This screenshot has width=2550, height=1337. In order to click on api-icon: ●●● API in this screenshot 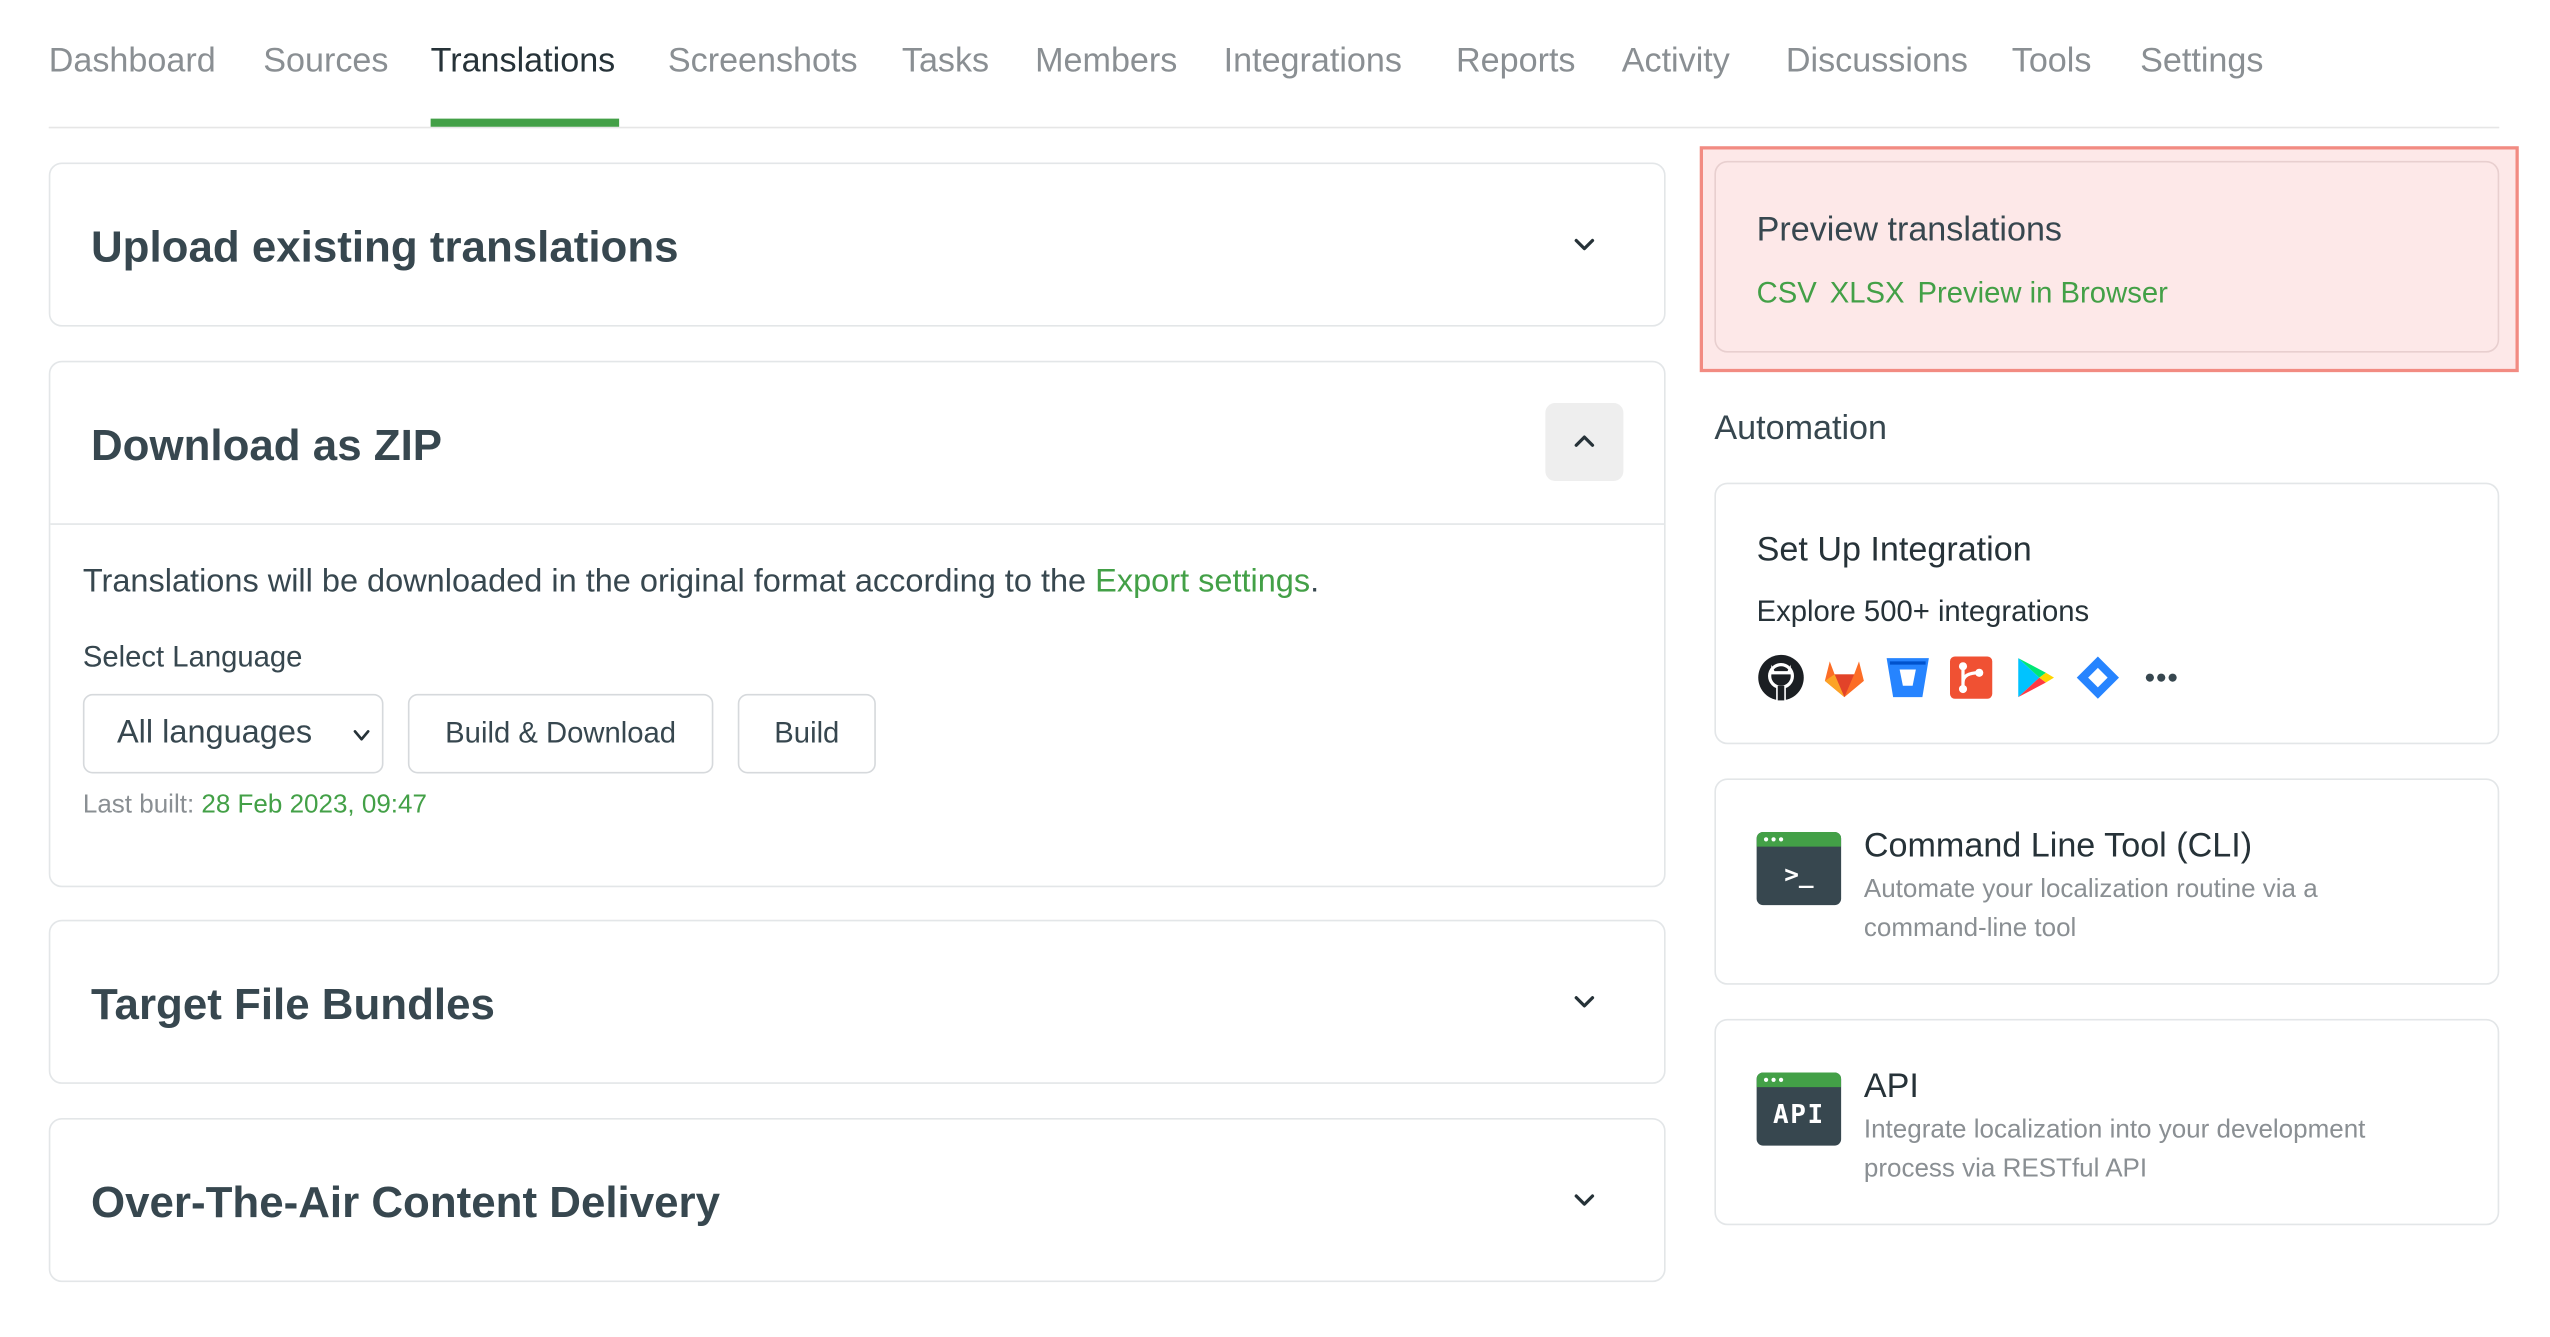, I will do `click(1799, 1109)`.